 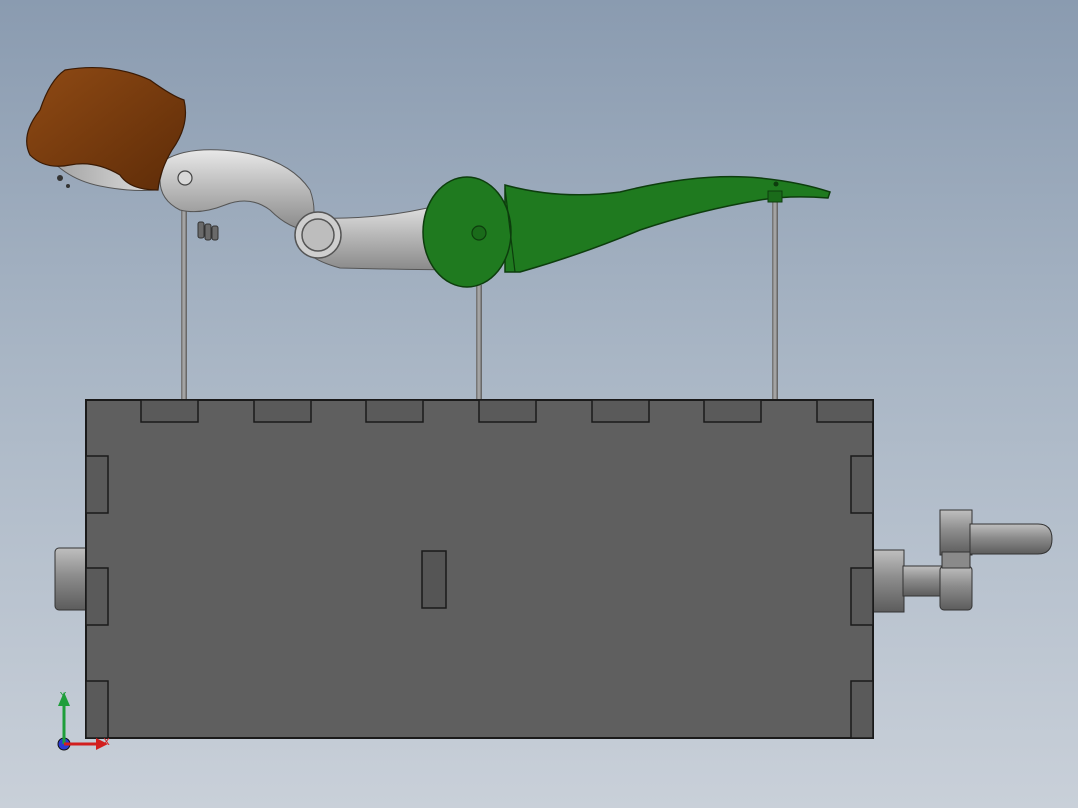 I want to click on support-rod-center, so click(x=479, y=343).